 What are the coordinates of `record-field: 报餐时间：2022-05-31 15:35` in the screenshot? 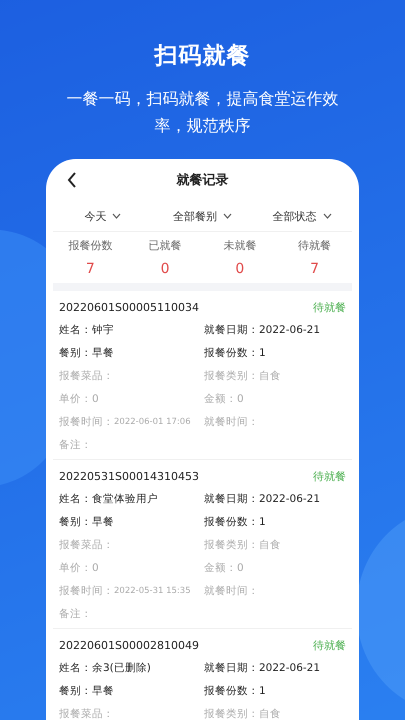 It's located at (131, 590).